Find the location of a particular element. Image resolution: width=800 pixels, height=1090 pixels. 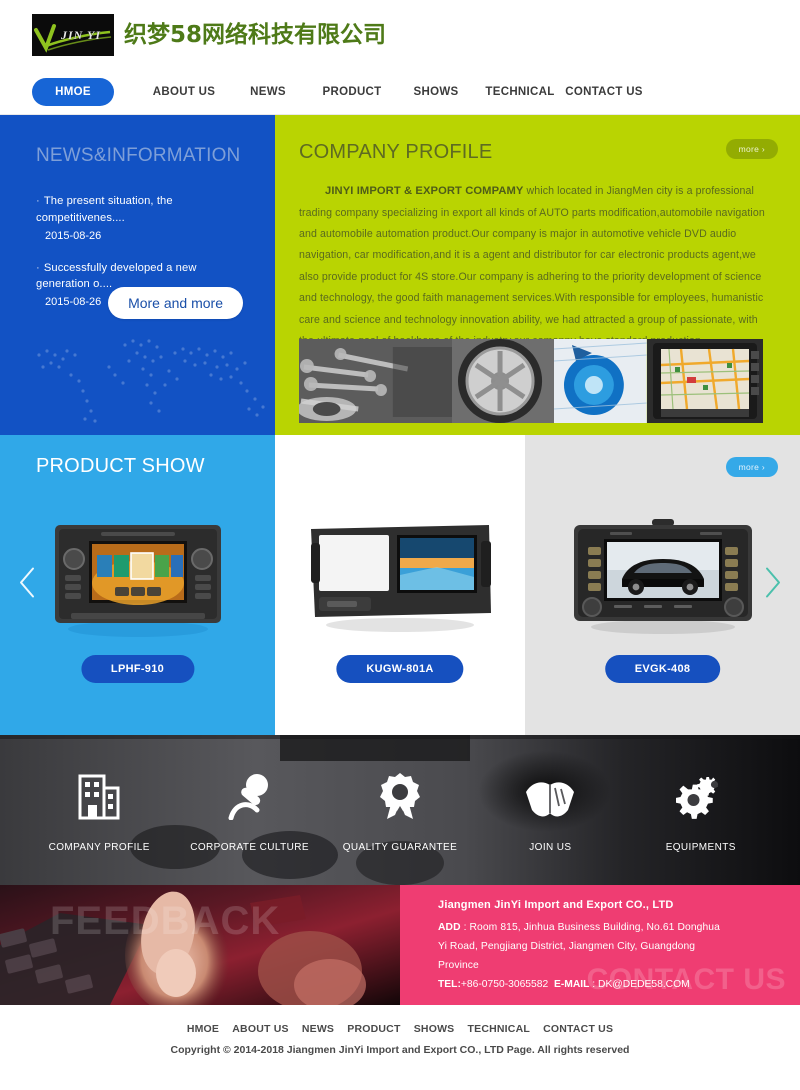

contact-email-label: E-MAIL is located at coordinates (571, 985).